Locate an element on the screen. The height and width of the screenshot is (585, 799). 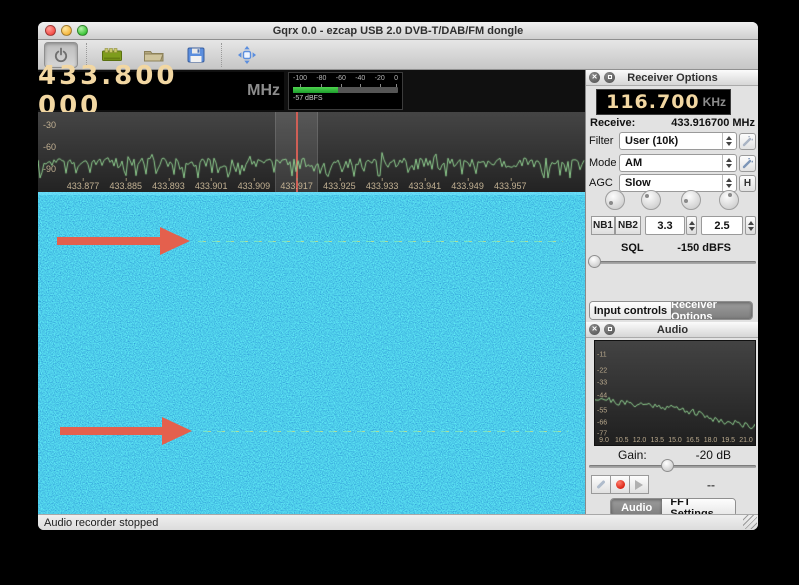
filter-label: Filter is located at coordinates (601, 141).